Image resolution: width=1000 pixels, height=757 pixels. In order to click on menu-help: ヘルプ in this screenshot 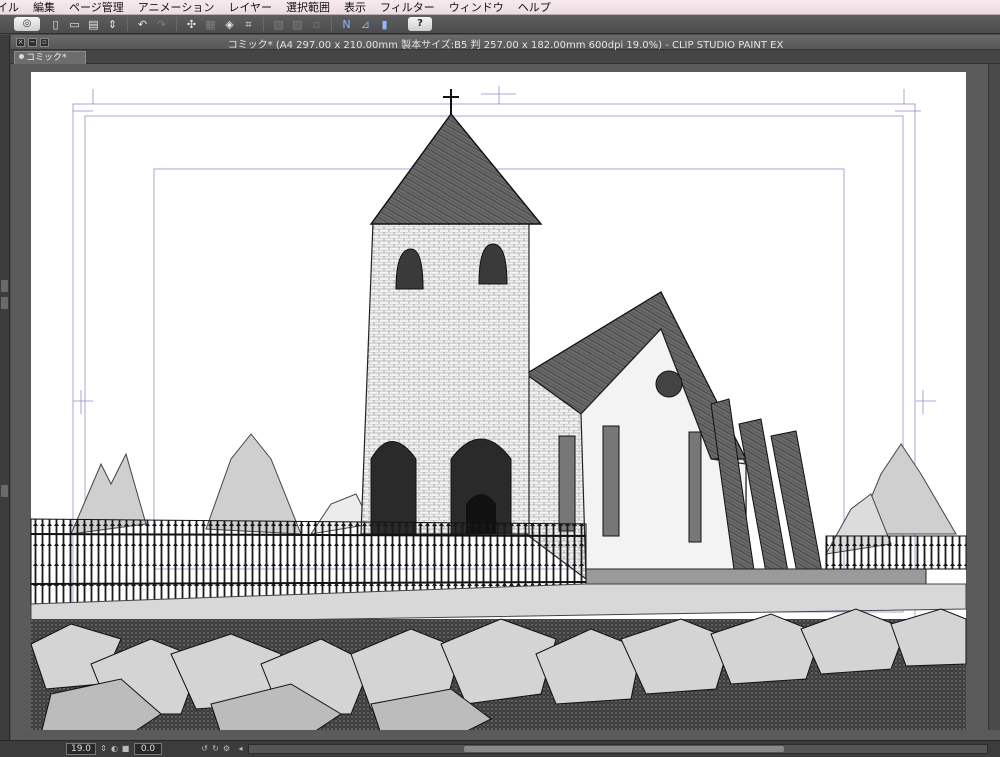, I will do `click(534, 7)`.